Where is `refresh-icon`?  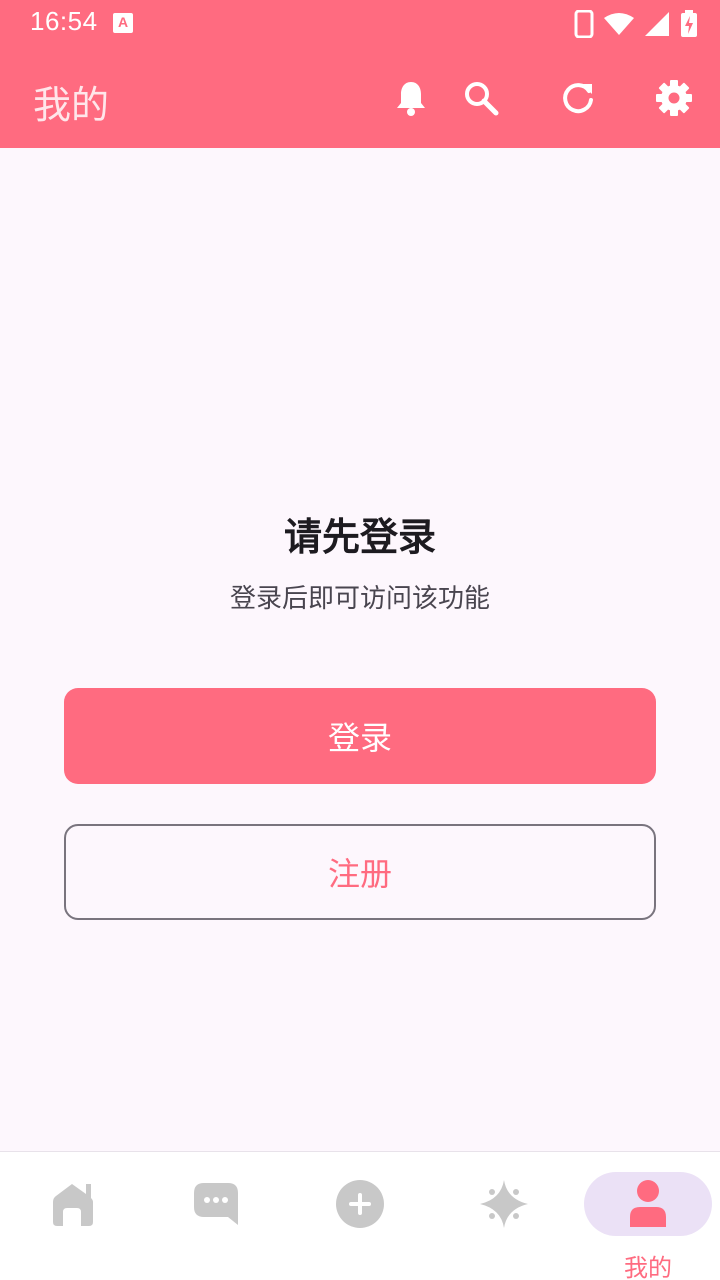
refresh-icon is located at coordinates (578, 98).